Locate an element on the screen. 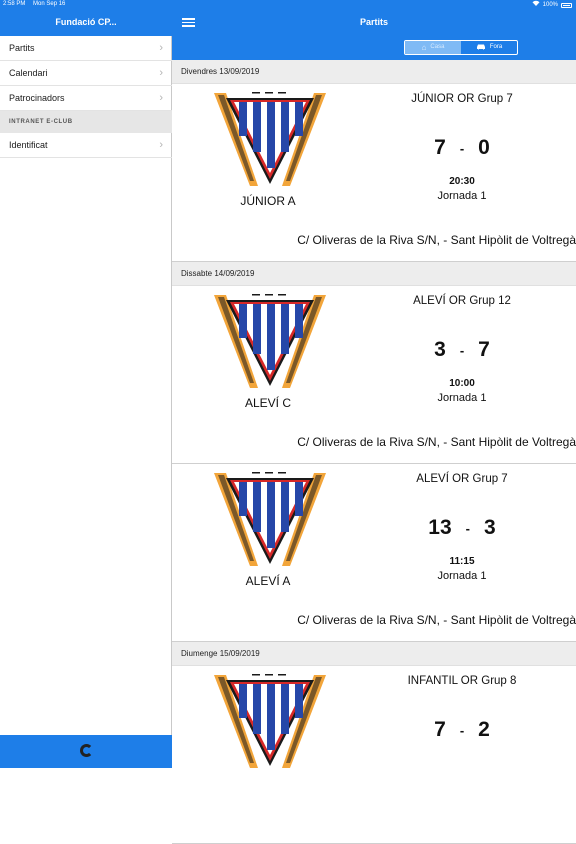 This screenshot has width=576, height=844. status-time: 2:58 PM is located at coordinates (14, 4).